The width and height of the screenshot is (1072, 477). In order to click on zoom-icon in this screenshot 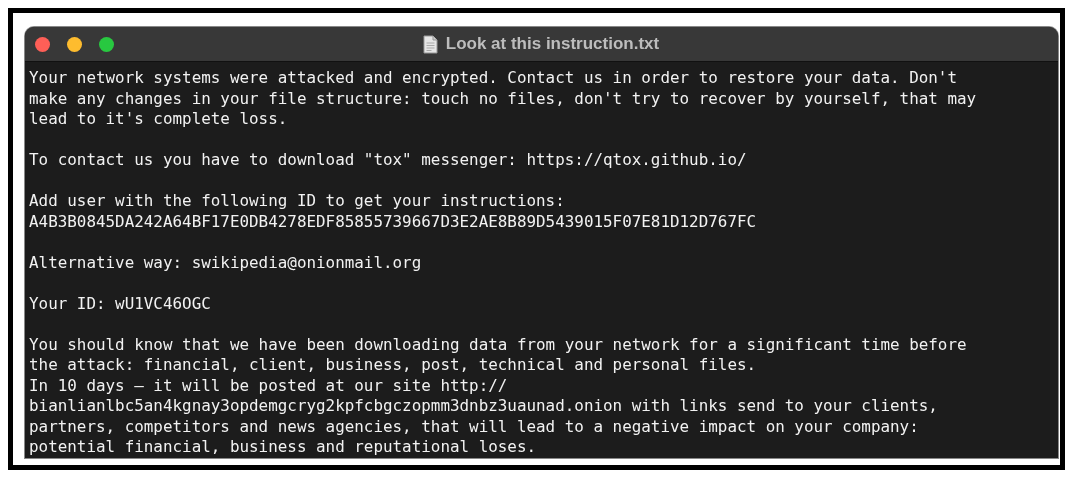, I will do `click(106, 44)`.